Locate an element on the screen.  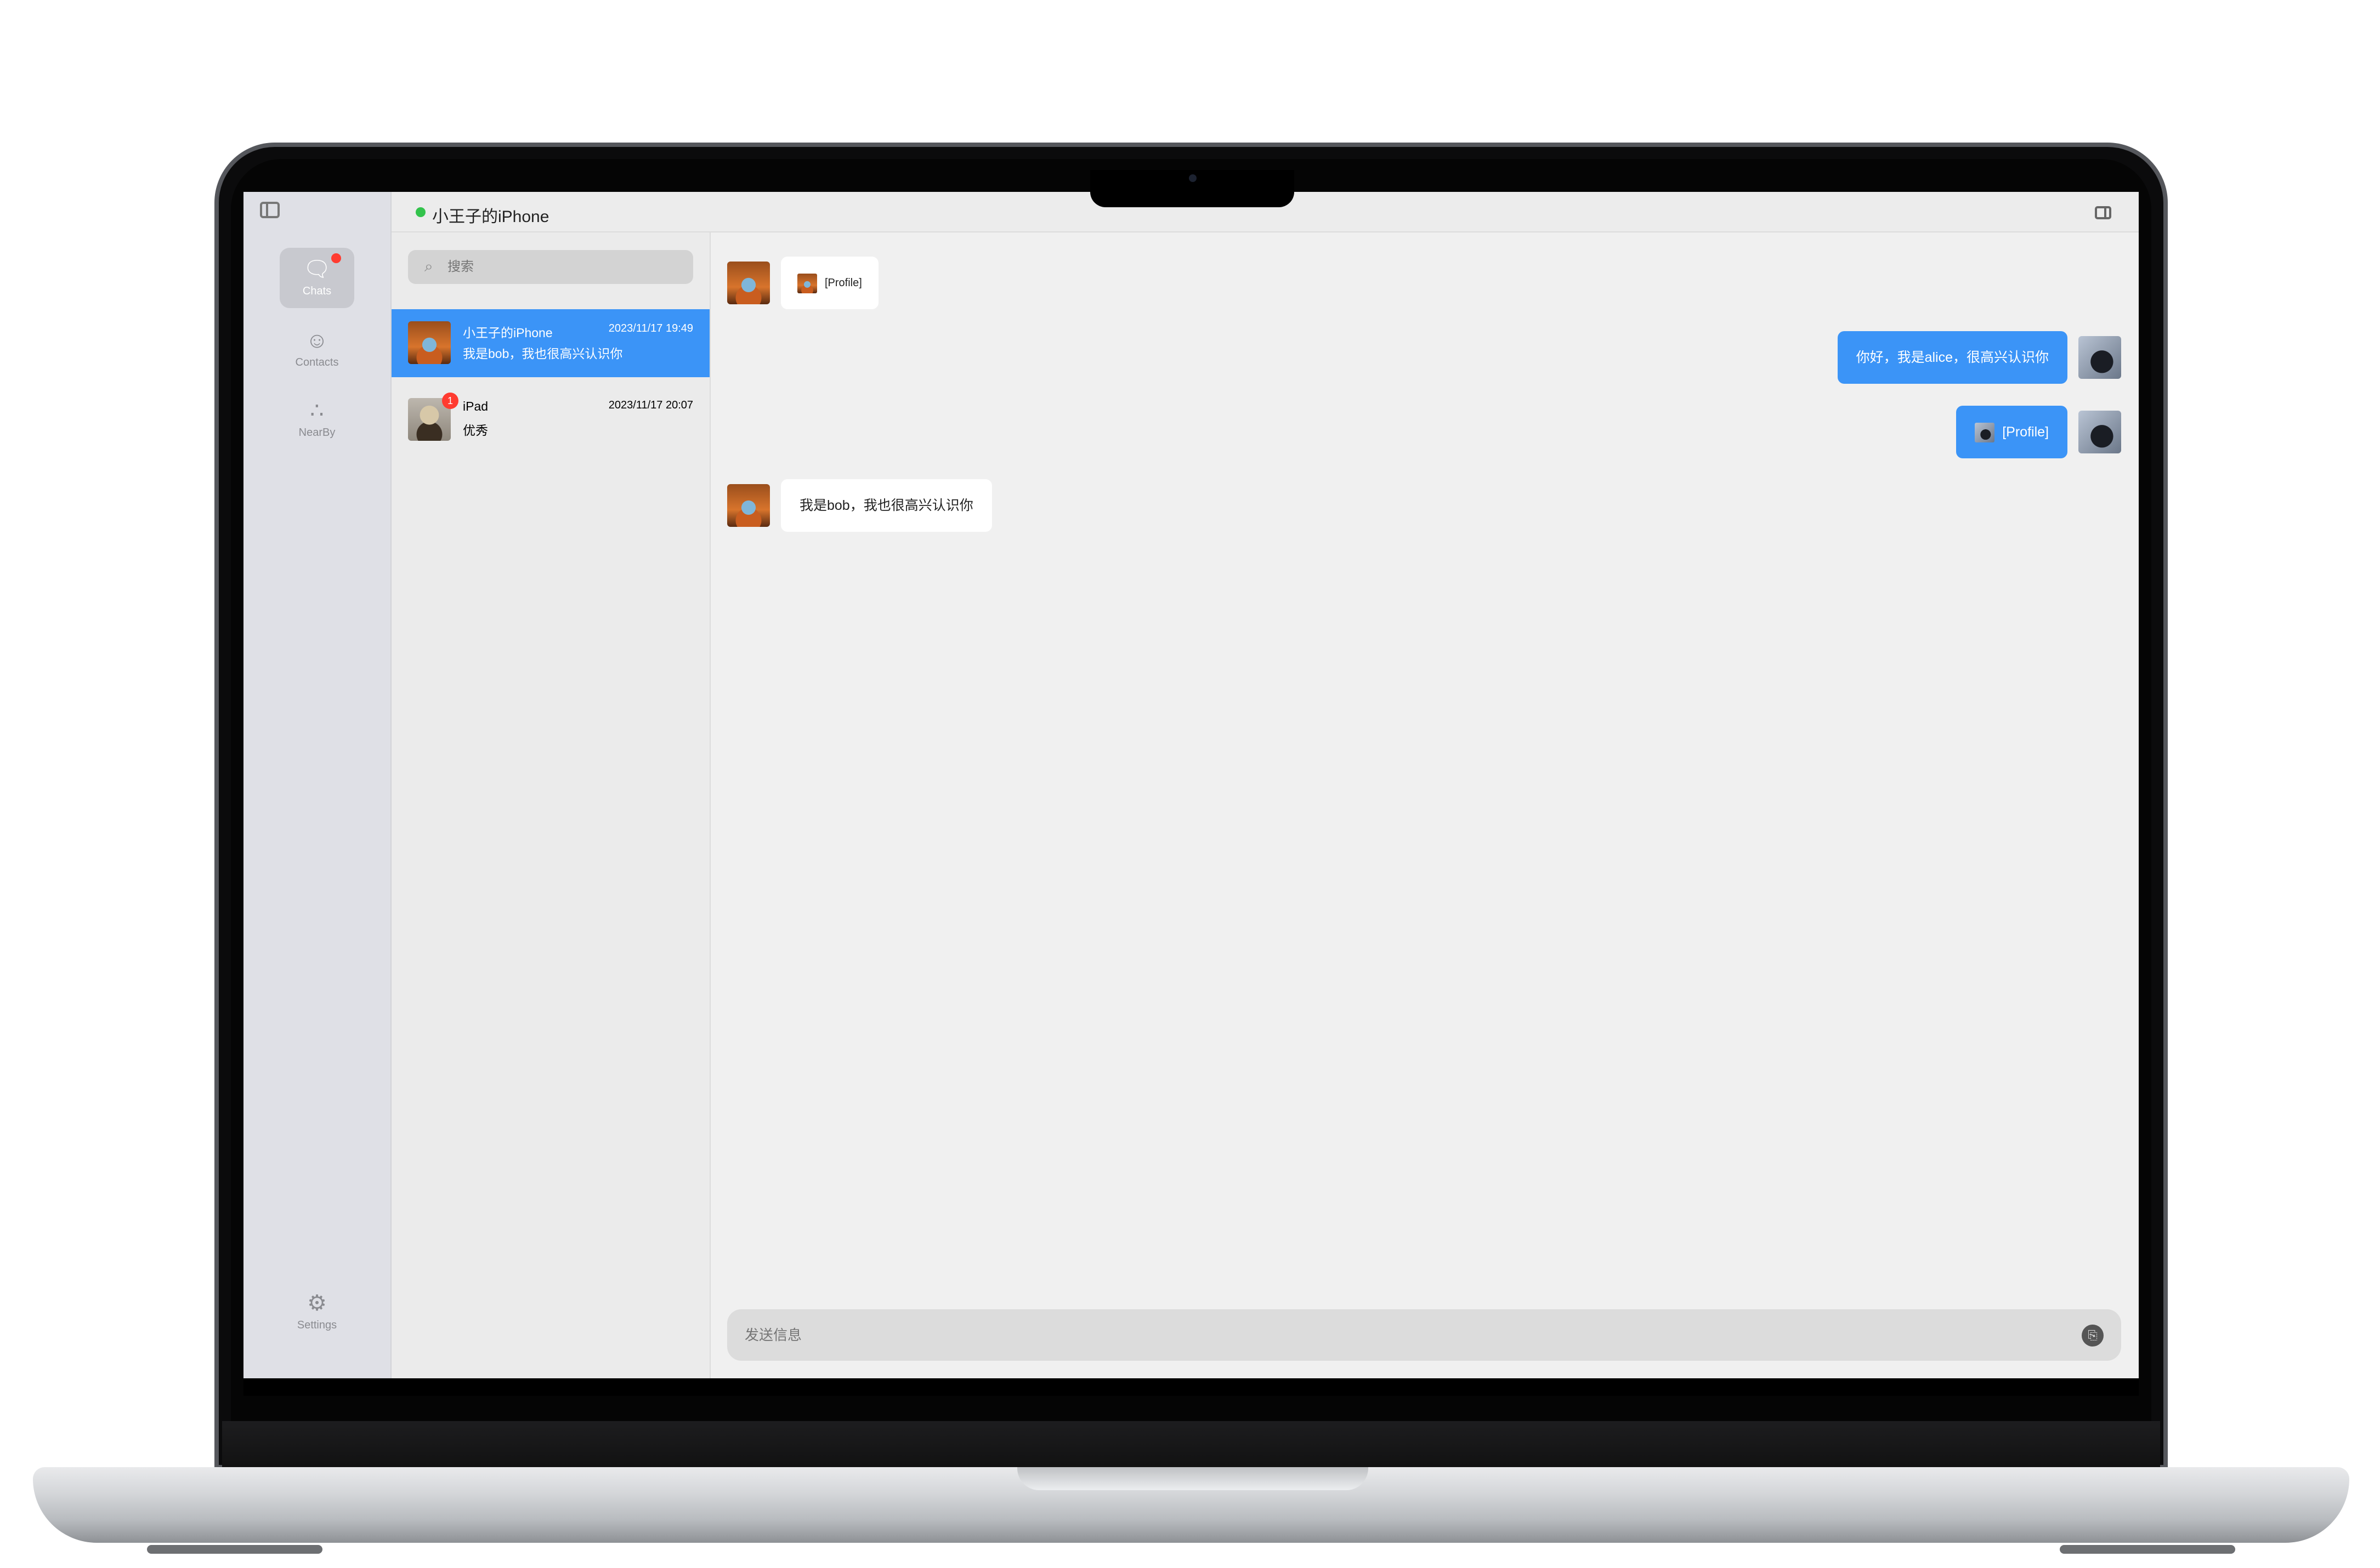
rail-item-chats: 🗨 Chats is located at coordinates (317, 278).